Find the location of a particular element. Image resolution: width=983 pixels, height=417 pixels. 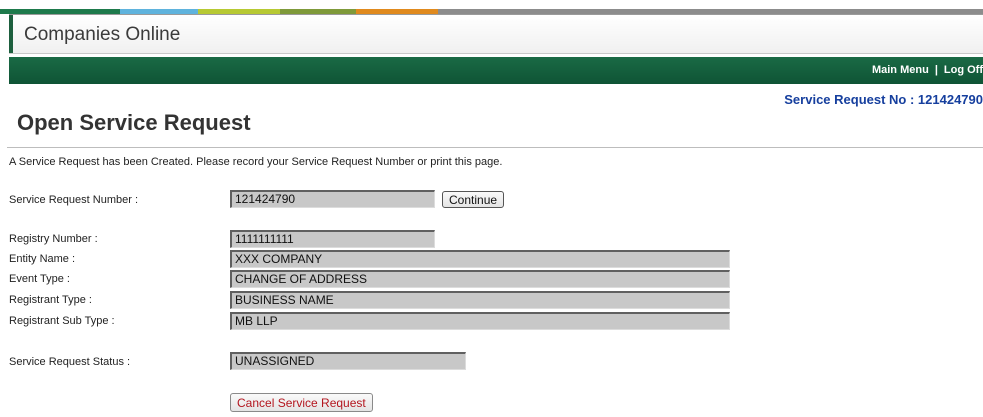

registry-number-label: Registry Number : is located at coordinates (53, 239).